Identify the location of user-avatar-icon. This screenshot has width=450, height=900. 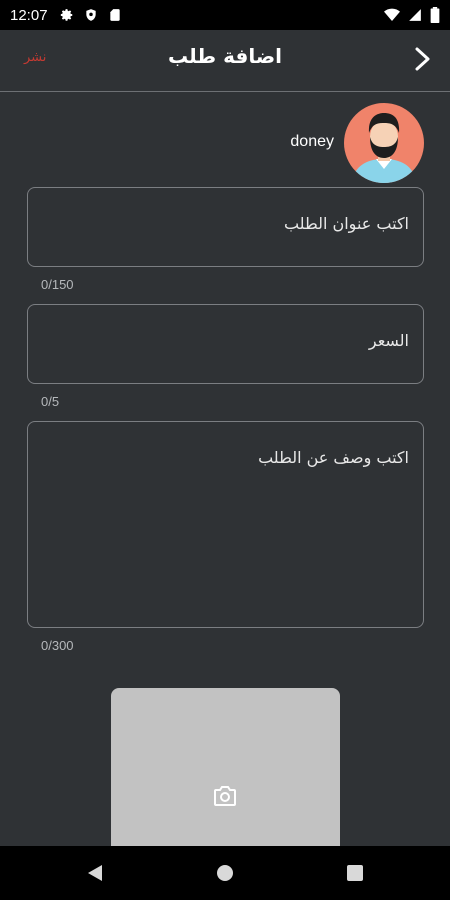
(384, 148).